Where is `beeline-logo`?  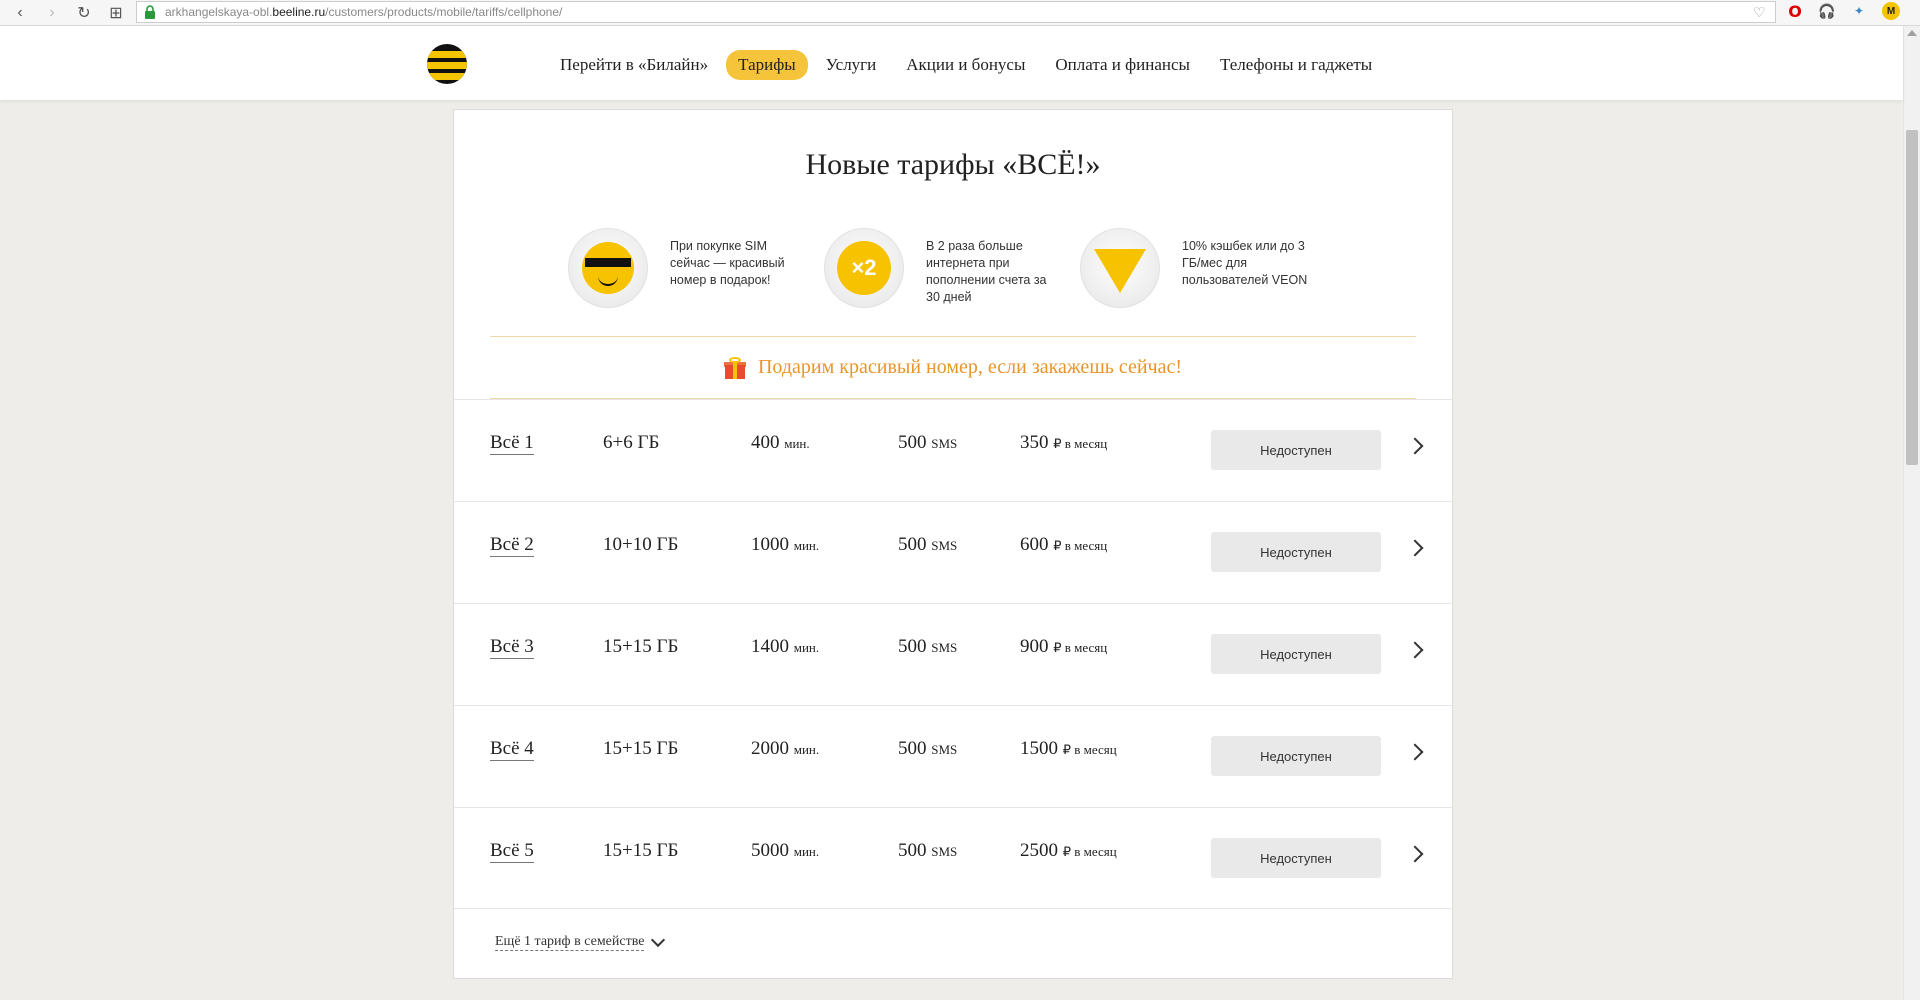
beeline-logo is located at coordinates (447, 64).